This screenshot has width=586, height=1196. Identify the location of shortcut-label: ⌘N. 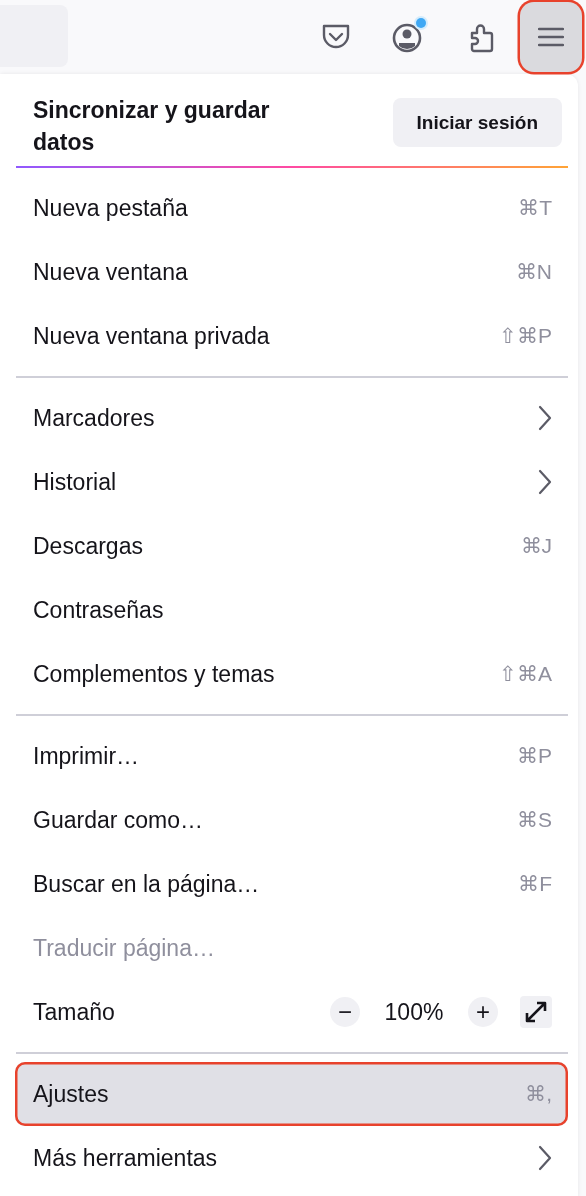
(533, 272).